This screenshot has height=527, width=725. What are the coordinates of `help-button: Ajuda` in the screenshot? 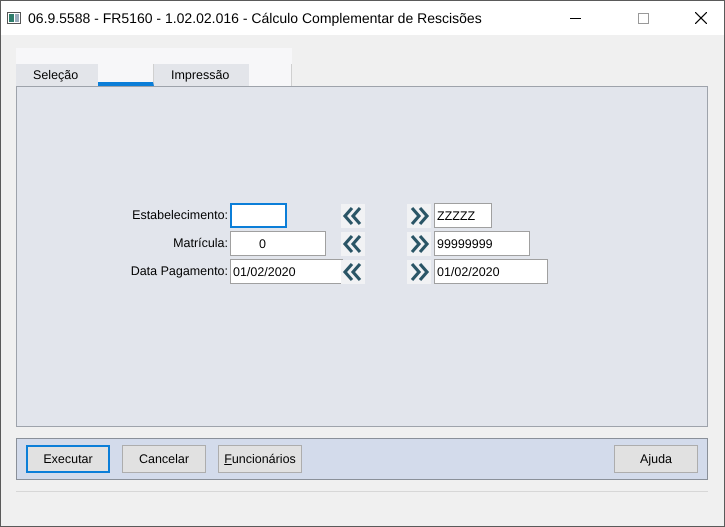 It's located at (656, 459).